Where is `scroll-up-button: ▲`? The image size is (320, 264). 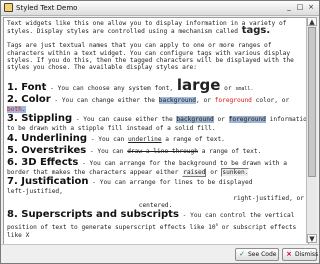 scroll-up-button: ▲ is located at coordinates (312, 21).